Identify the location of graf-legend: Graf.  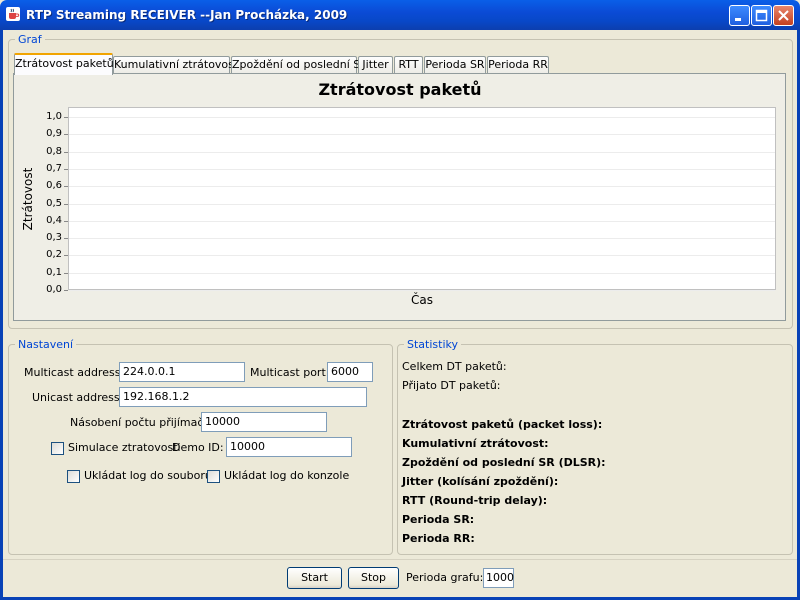
(30, 39).